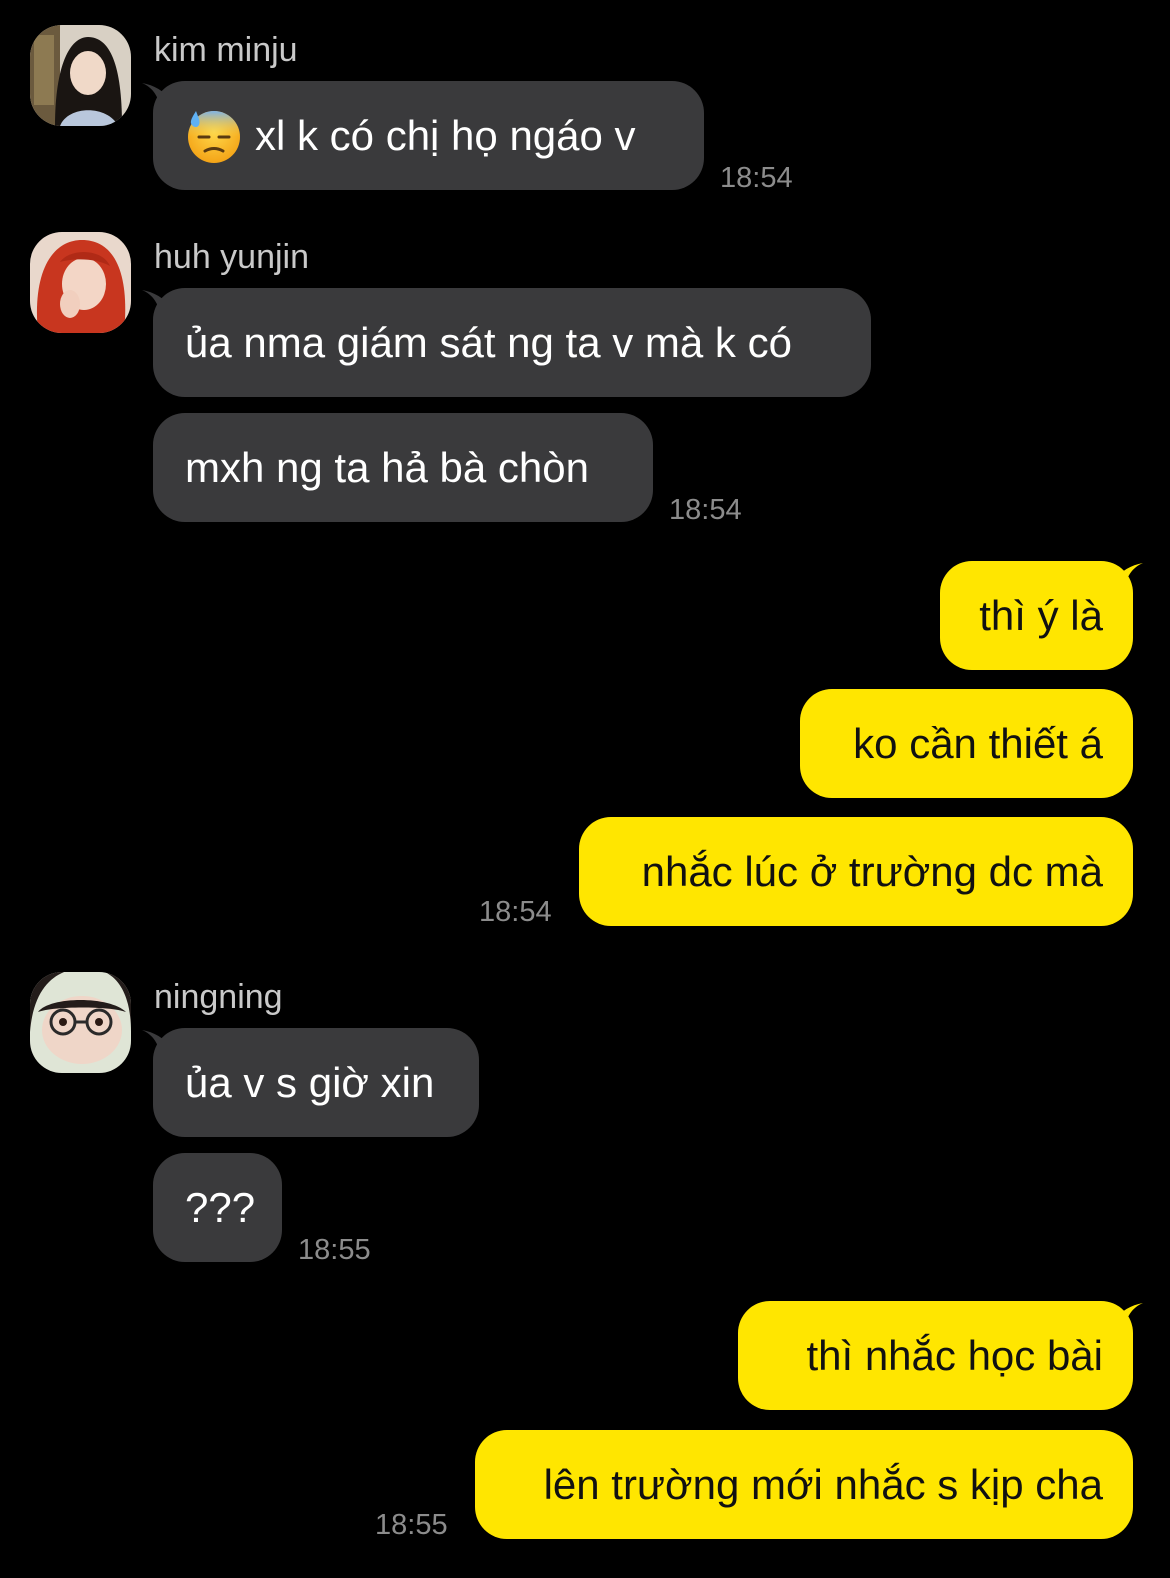 Image resolution: width=1170 pixels, height=1578 pixels. What do you see at coordinates (445, 135) in the screenshot?
I see `message-text: xl k có chị họ ngáo v` at bounding box center [445, 135].